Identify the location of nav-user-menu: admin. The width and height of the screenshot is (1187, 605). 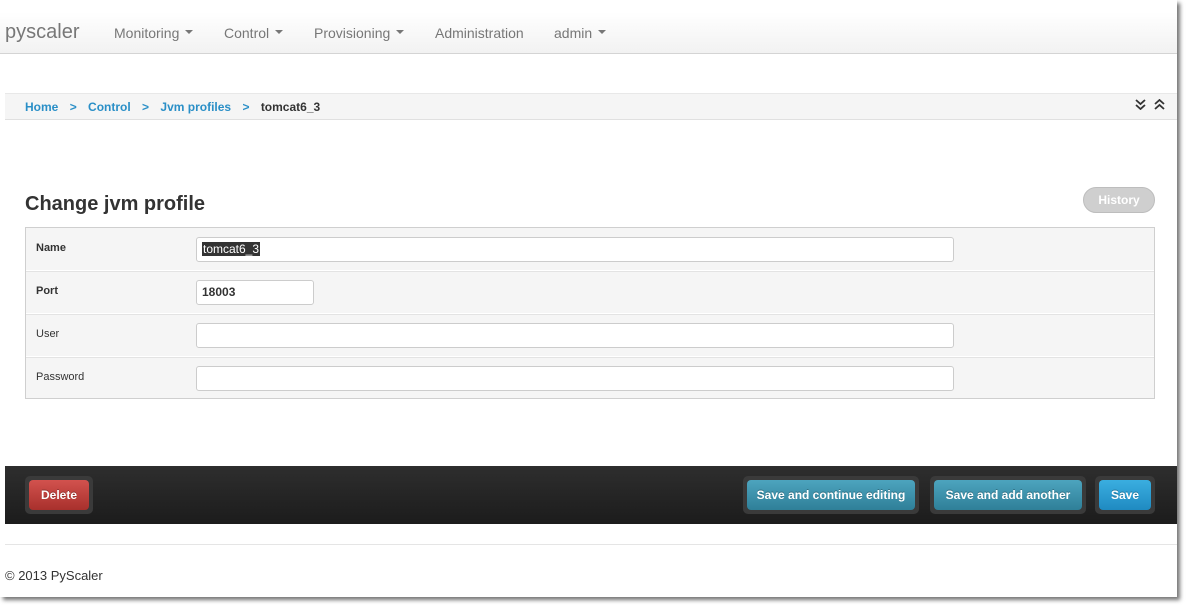
(580, 33).